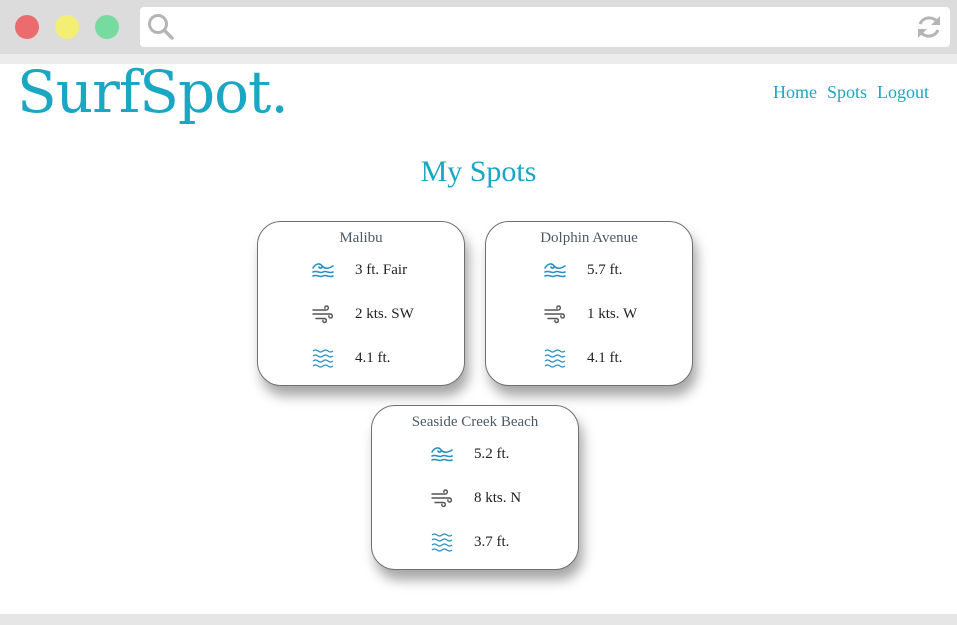 Image resolution: width=957 pixels, height=625 pixels. I want to click on wind-row: 1 kts. W, so click(590, 314).